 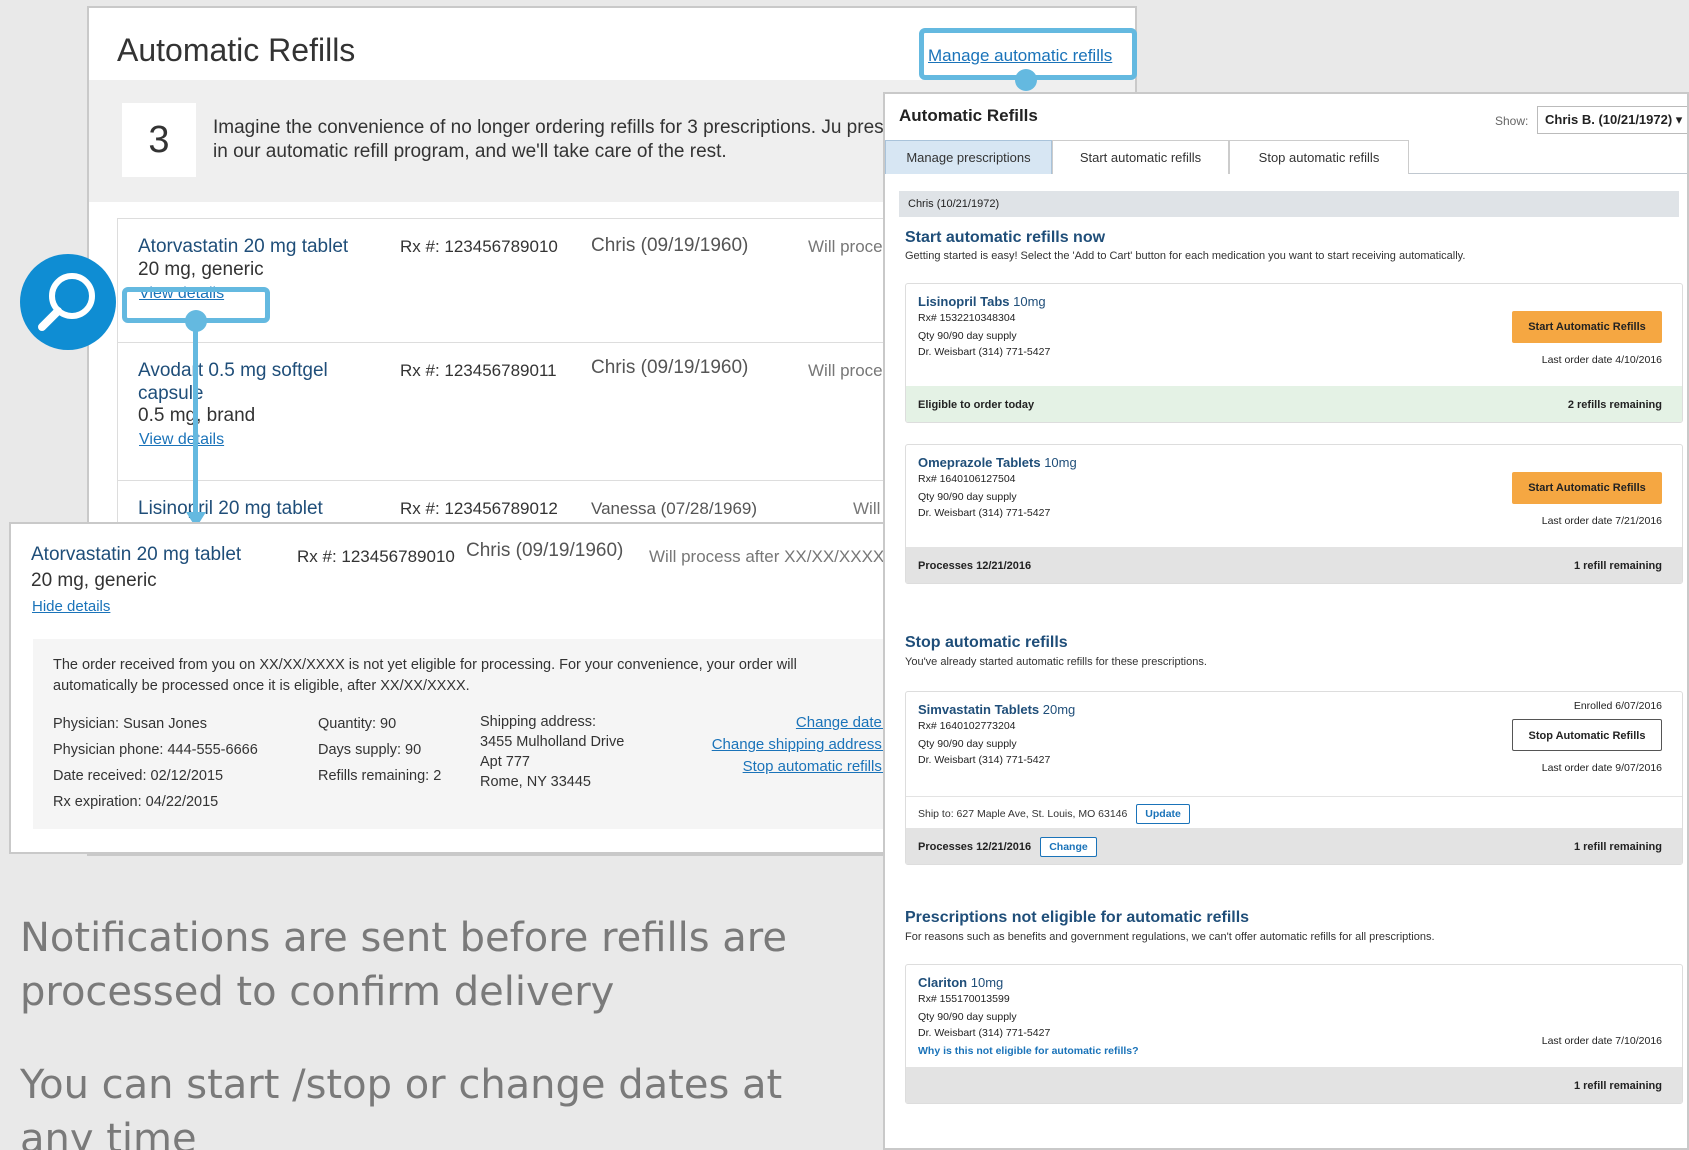 What do you see at coordinates (535, 782) in the screenshot?
I see `shipping-line: Rome, NY 33445` at bounding box center [535, 782].